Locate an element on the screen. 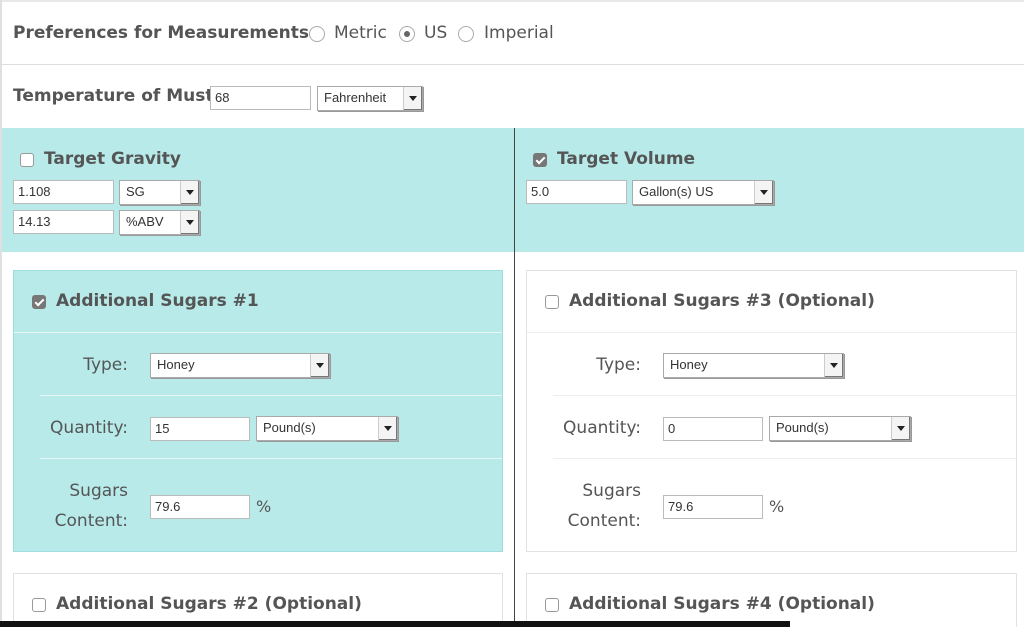  sugars-2-checkbox is located at coordinates (39, 605).